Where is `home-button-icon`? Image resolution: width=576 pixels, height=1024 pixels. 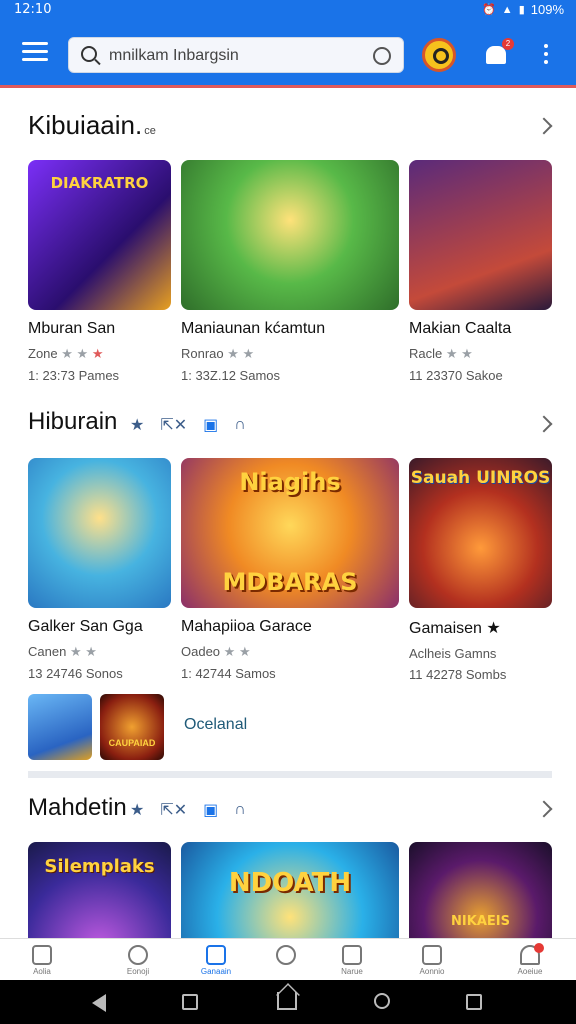
home-button-icon is located at coordinates (287, 1001).